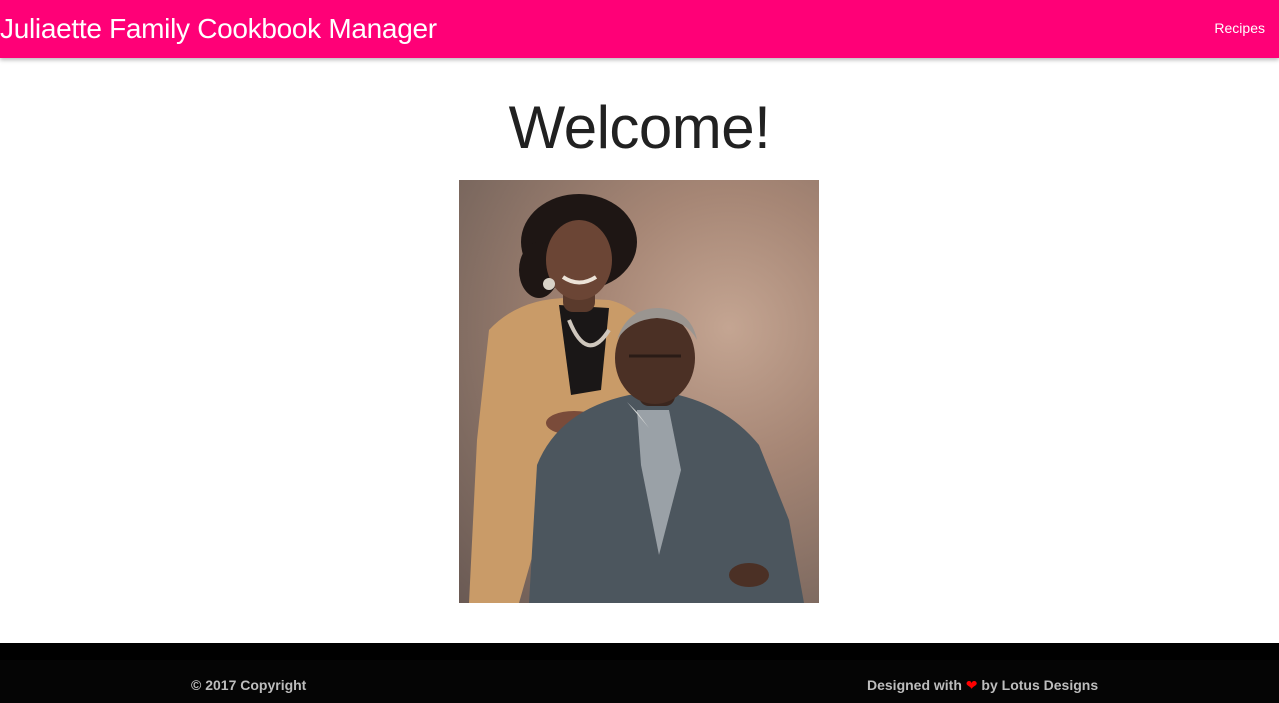 The width and height of the screenshot is (1279, 703). I want to click on man-hand-shape, so click(749, 575).